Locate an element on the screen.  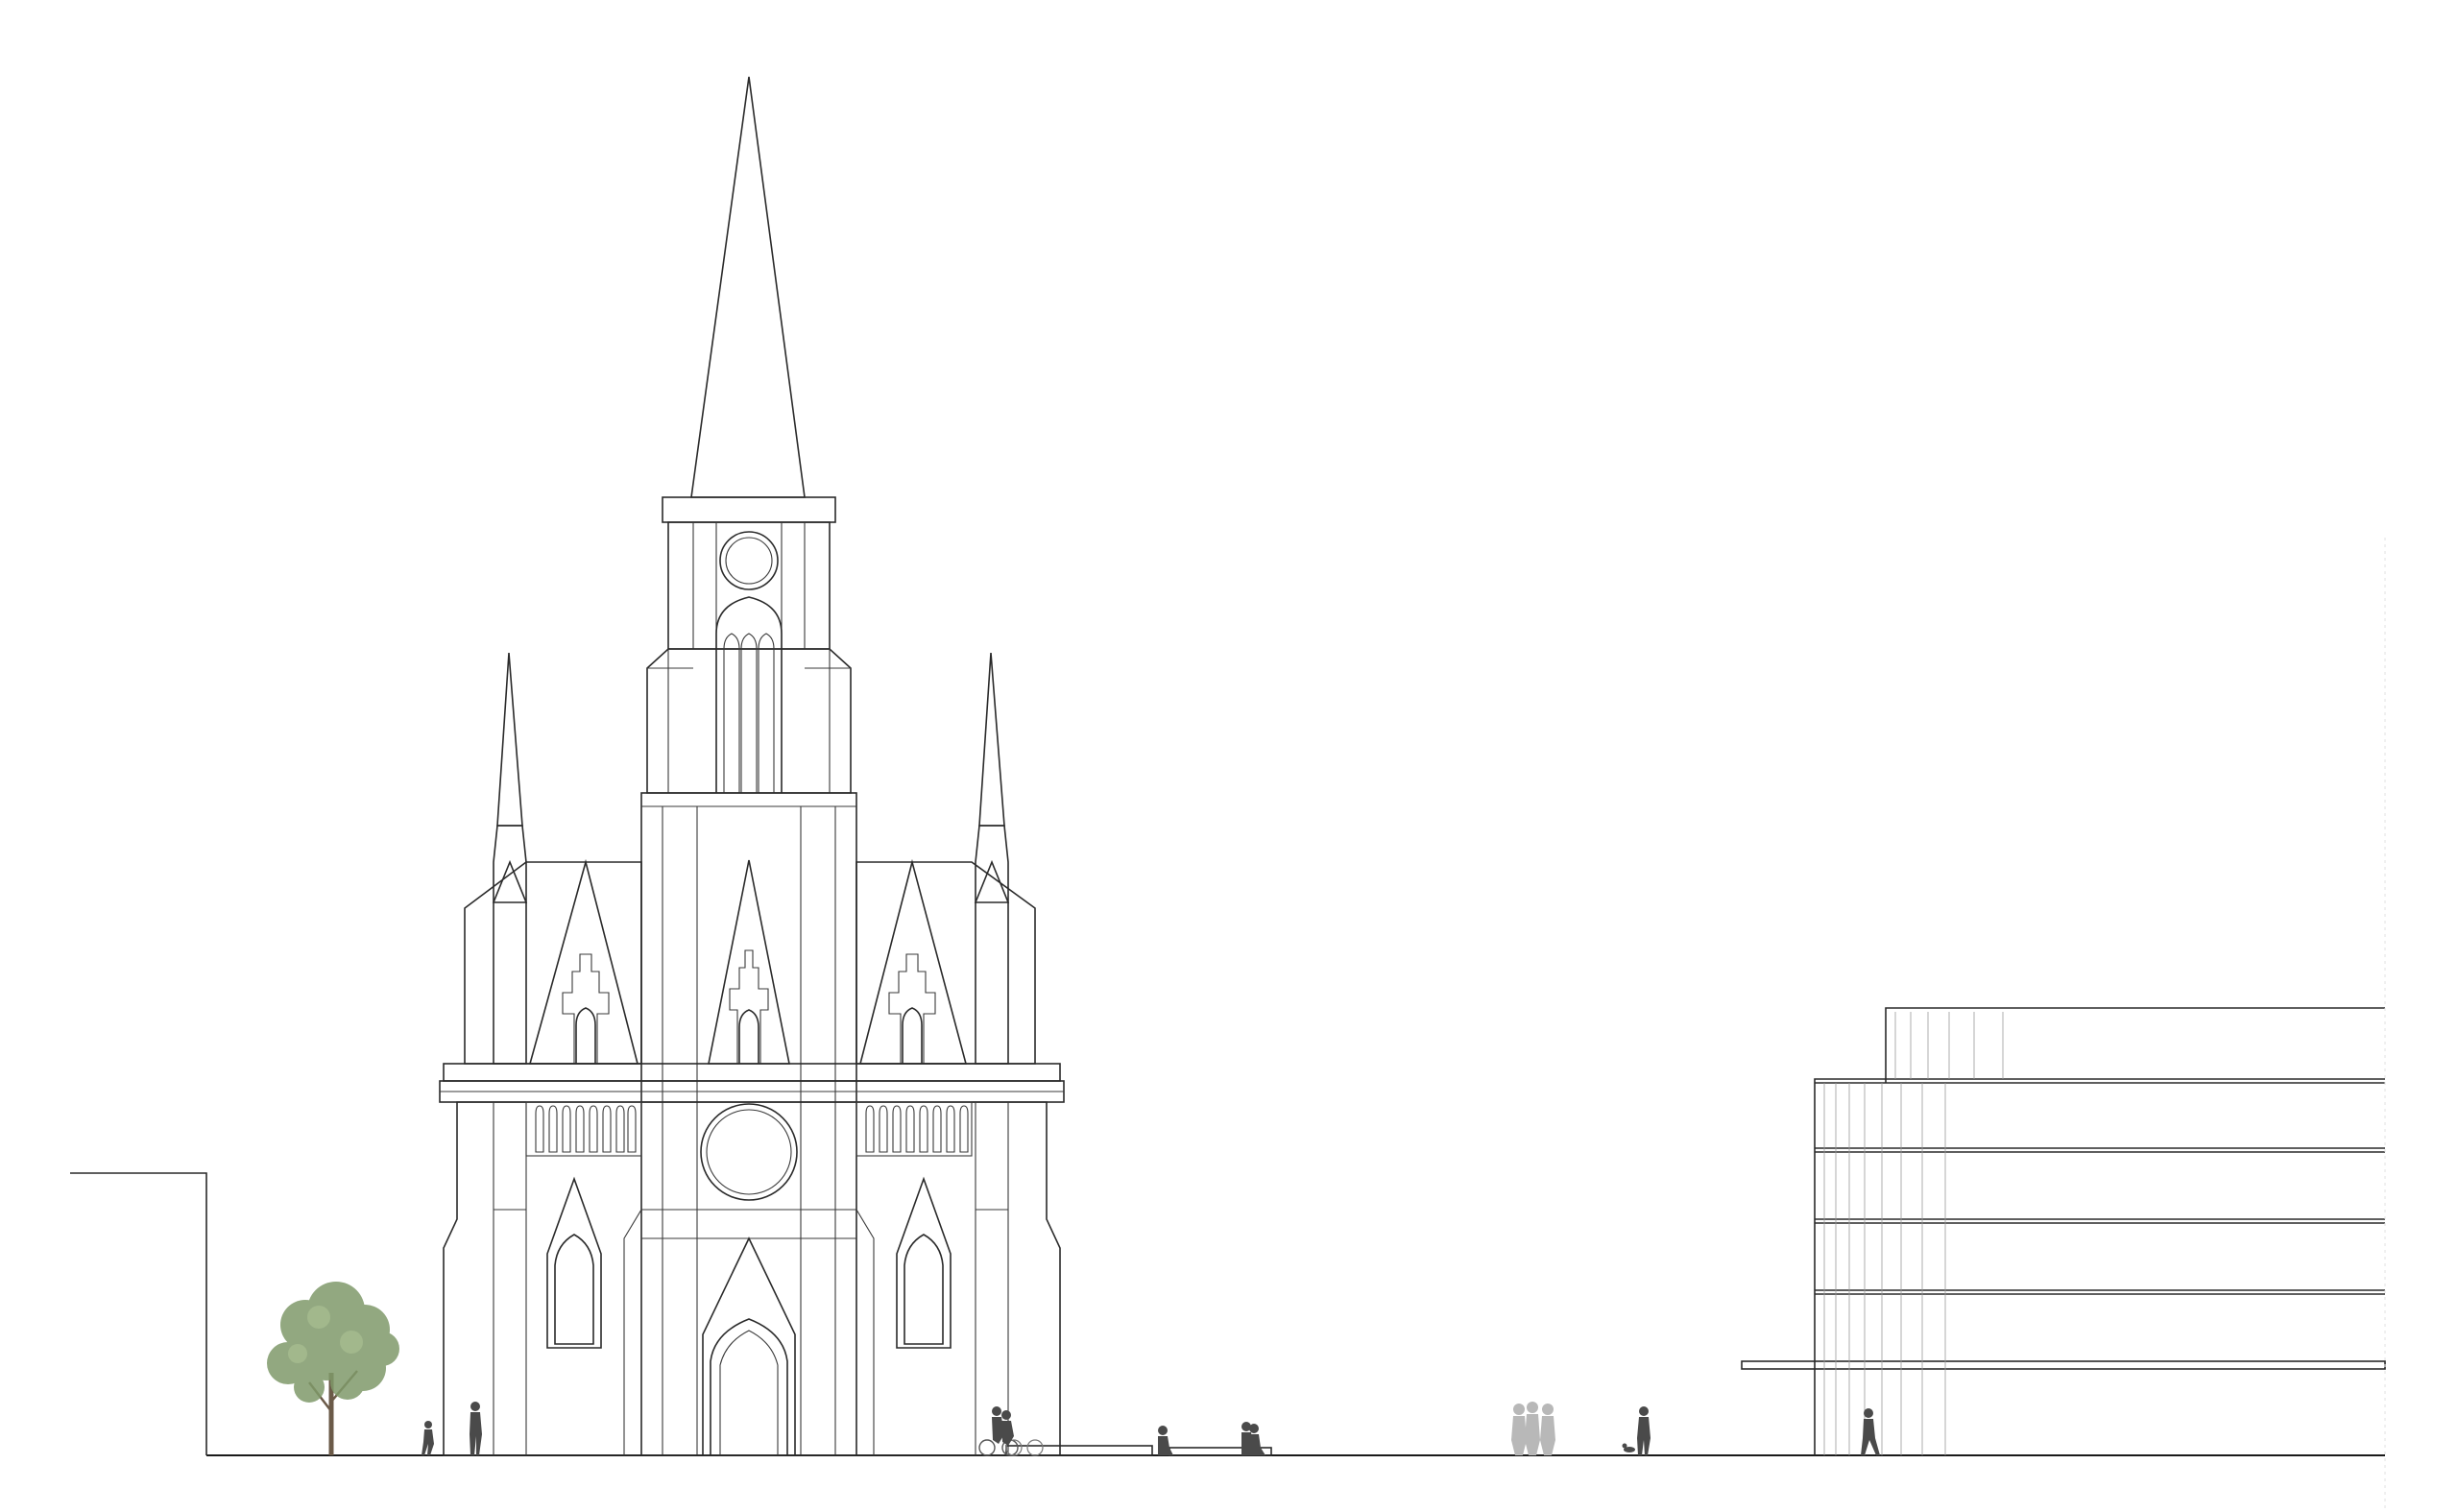
benches is located at coordinates (1138, 1450).